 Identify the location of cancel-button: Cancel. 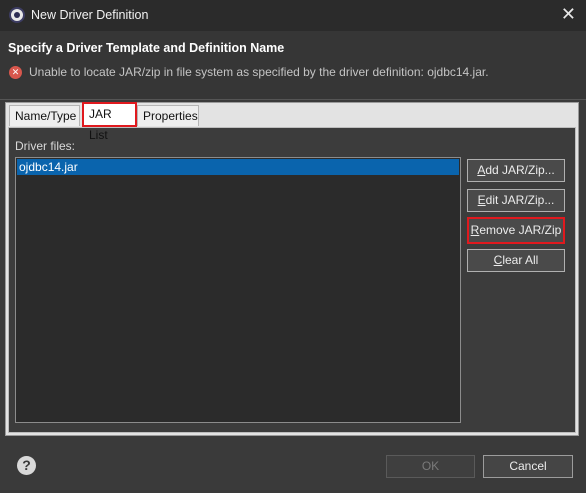
(528, 466).